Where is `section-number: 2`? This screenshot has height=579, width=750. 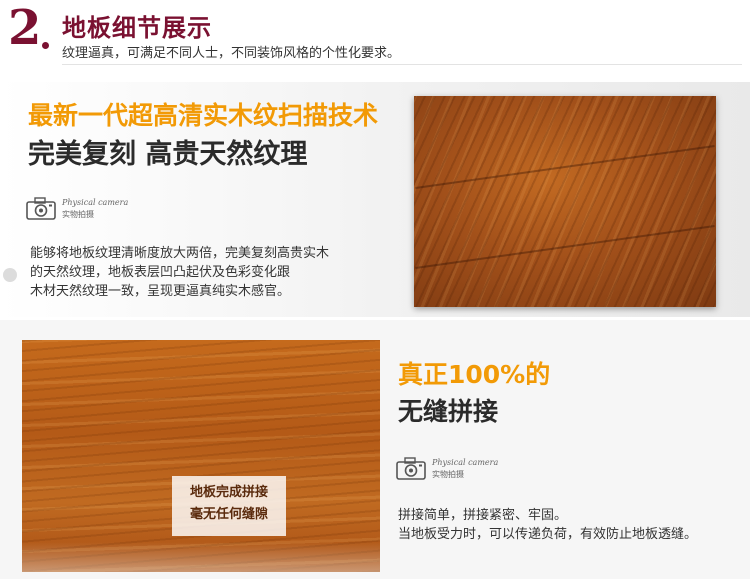
section-number: 2 is located at coordinates (25, 28).